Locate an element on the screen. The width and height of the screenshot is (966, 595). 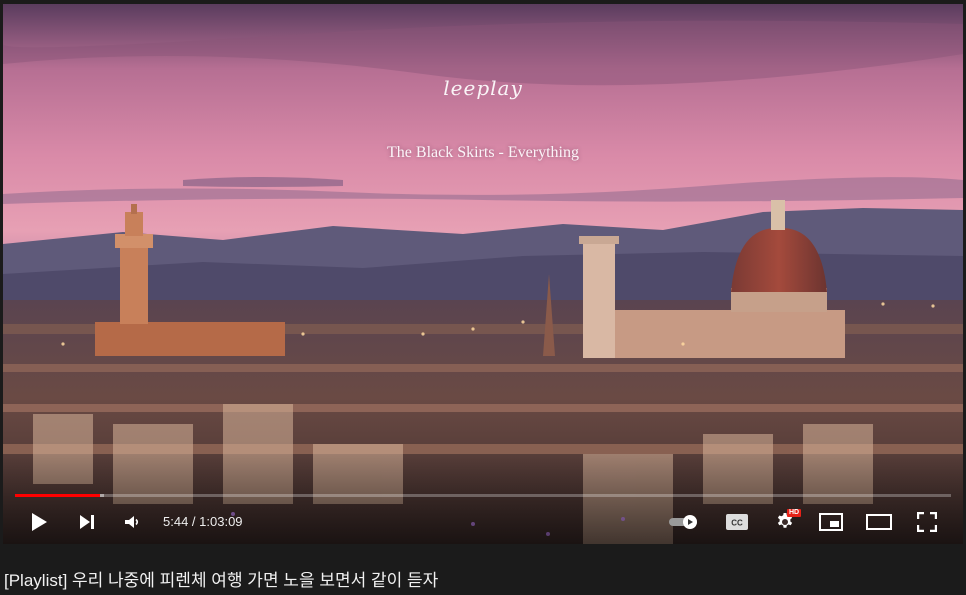
autoplay-toggle is located at coordinates (685, 522).